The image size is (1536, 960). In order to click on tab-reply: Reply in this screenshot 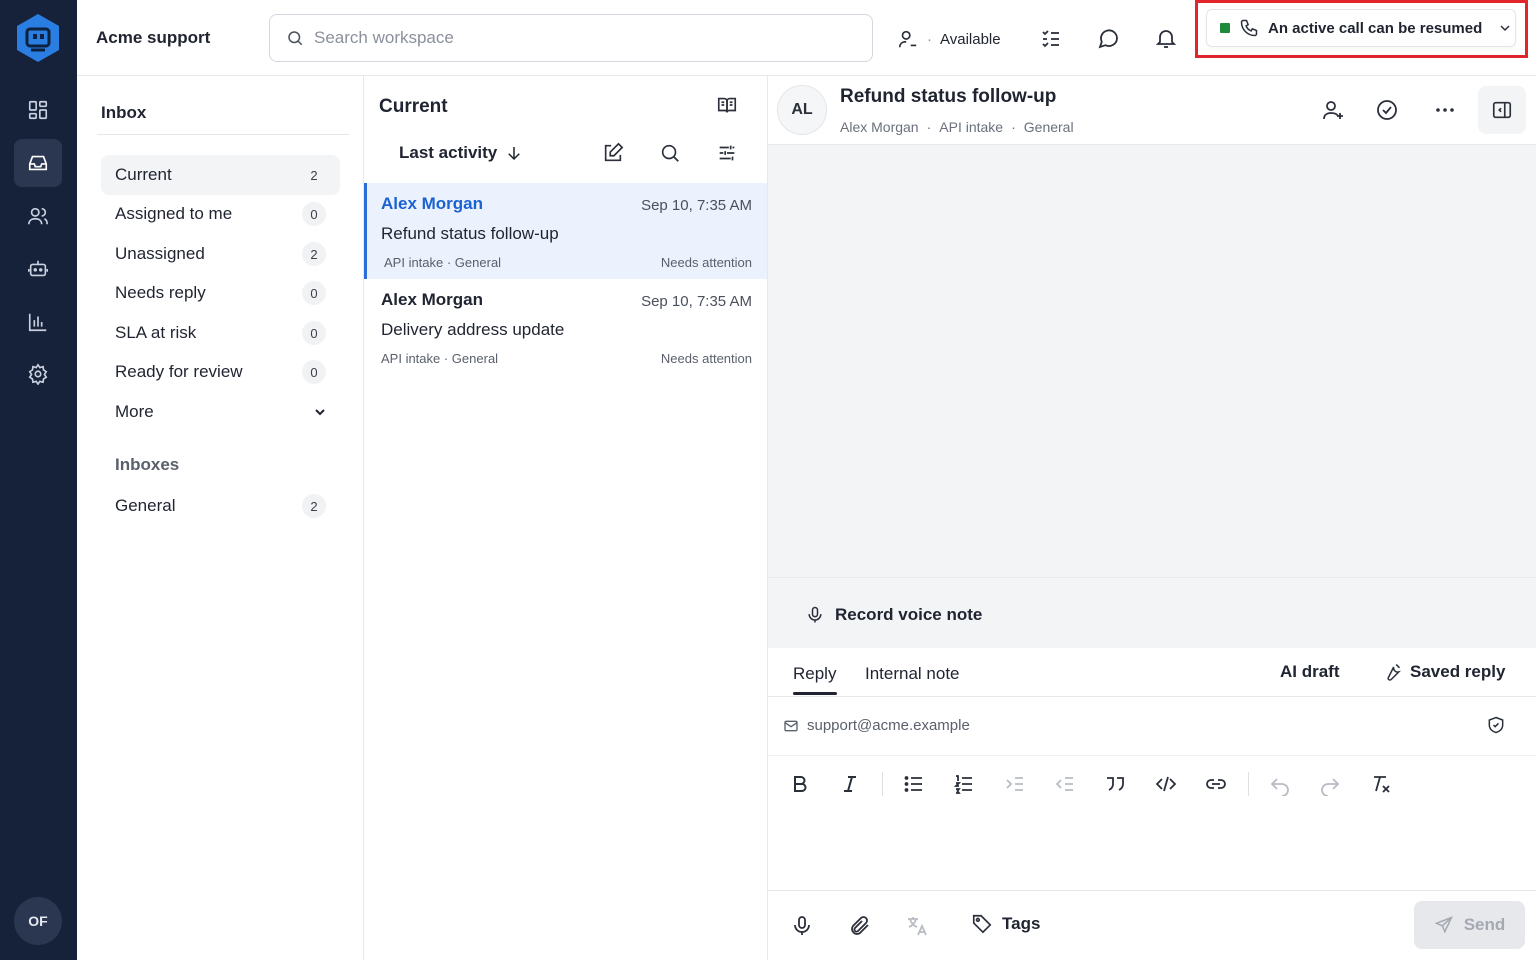, I will do `click(814, 674)`.